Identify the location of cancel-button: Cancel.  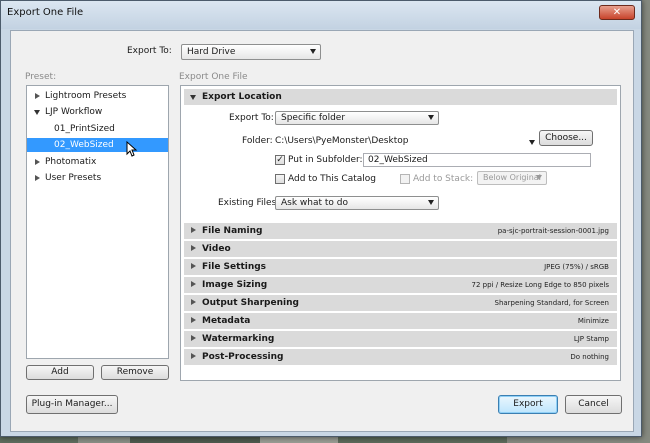
(593, 404).